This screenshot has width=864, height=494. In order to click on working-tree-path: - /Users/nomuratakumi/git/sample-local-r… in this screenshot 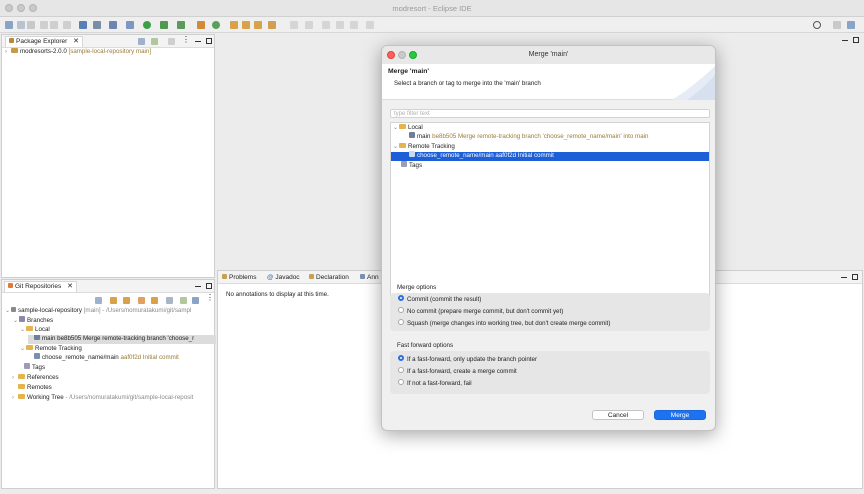, I will do `click(129, 397)`.